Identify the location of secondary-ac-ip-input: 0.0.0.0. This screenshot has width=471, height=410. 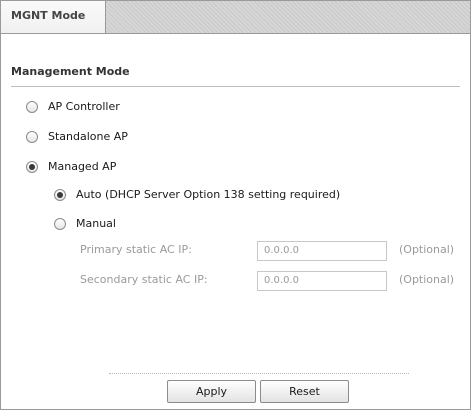
(322, 281).